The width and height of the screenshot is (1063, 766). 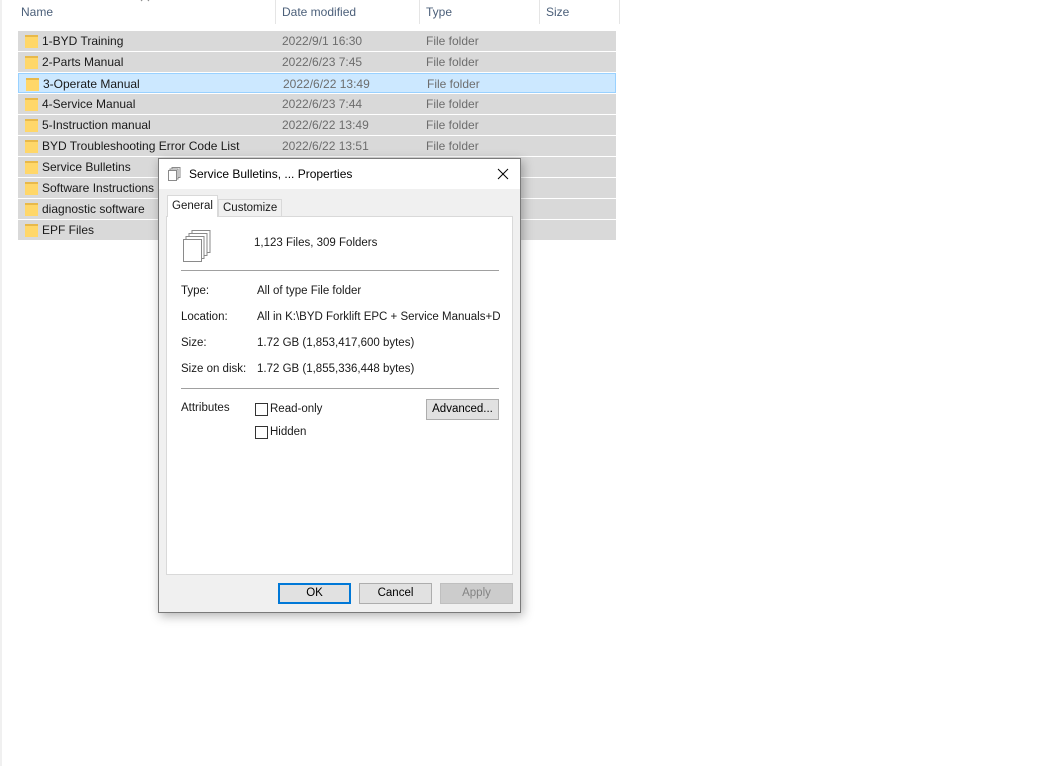 I want to click on column-header-type: Type, so click(x=480, y=12).